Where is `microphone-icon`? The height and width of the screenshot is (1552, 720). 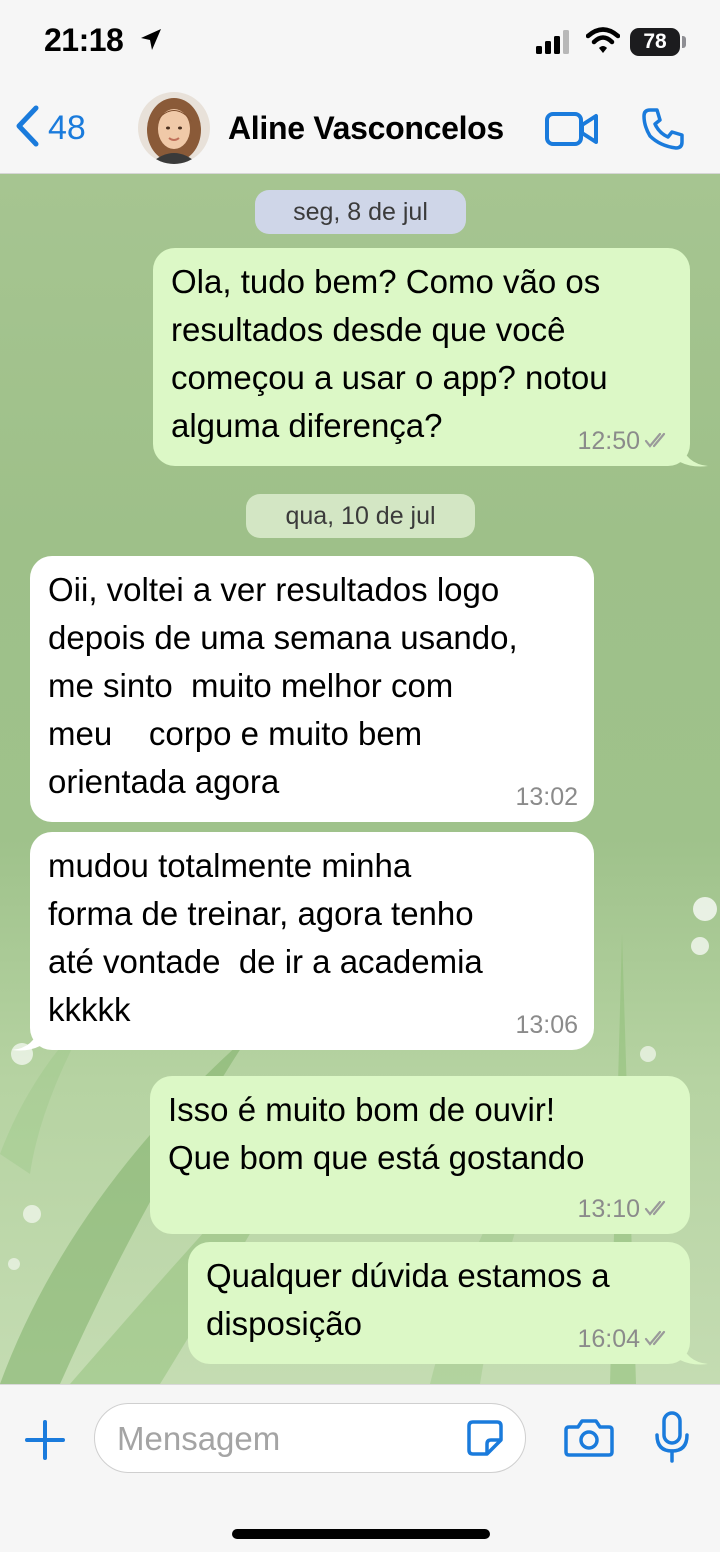 microphone-icon is located at coordinates (672, 1439).